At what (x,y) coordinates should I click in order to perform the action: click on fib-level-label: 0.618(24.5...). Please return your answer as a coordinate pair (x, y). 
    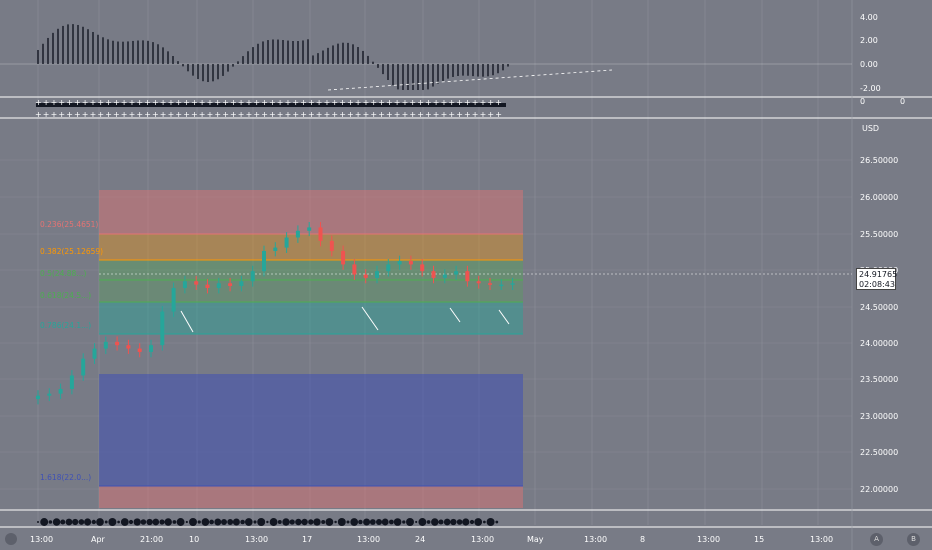
    Looking at the image, I should click on (65, 295).